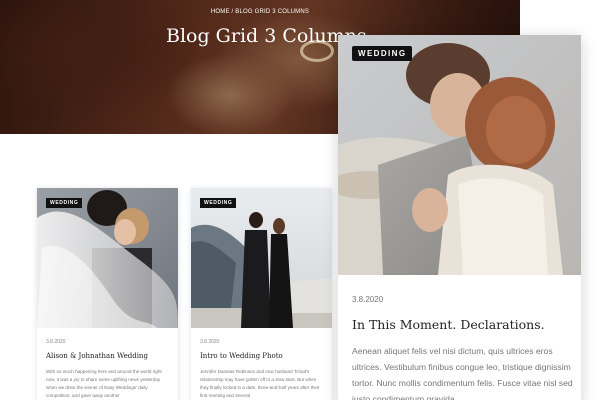  I want to click on breadcrumb-home-link: HOME, so click(220, 12).